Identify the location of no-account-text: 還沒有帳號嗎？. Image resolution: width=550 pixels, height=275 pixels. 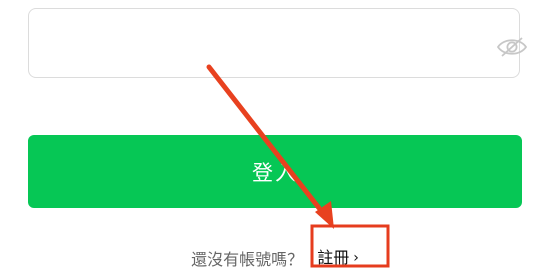
(247, 259).